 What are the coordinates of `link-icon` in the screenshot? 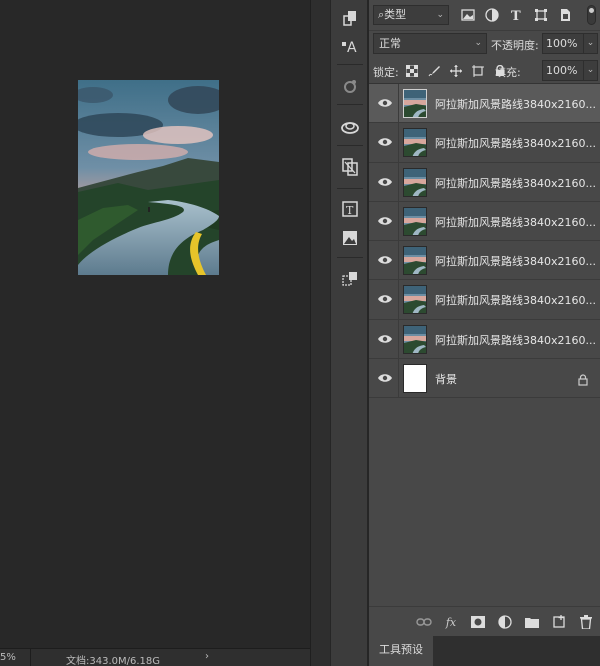 It's located at (424, 622).